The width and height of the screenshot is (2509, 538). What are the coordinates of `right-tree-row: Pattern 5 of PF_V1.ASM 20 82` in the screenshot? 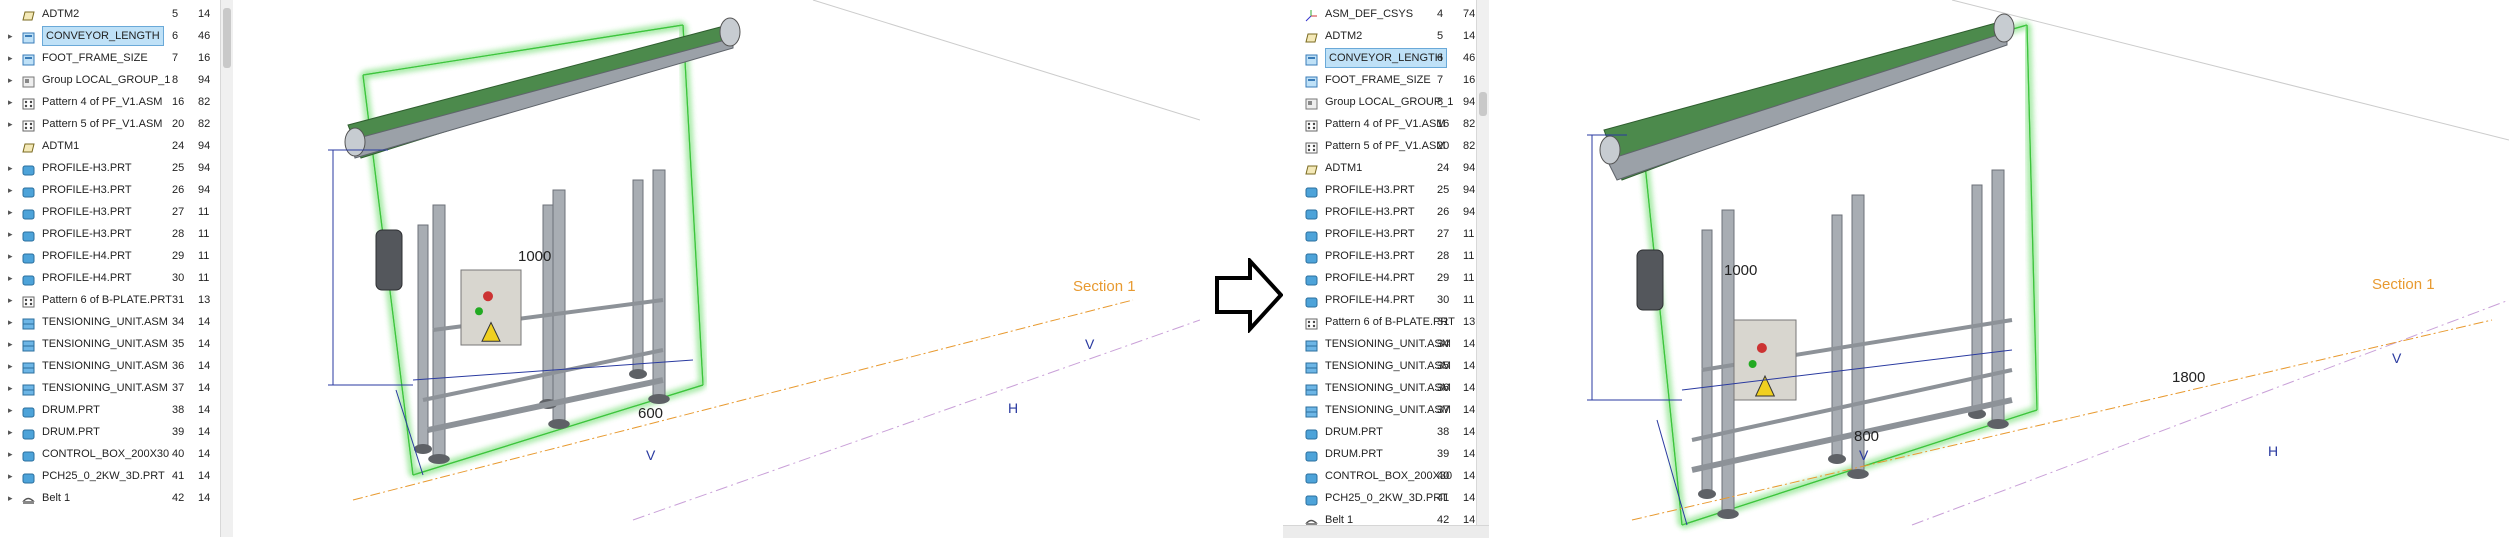 It's located at (1384, 146).